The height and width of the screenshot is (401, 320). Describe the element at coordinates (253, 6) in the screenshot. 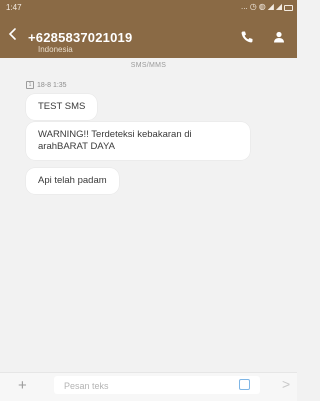

I see `alarm-icon: ◷` at that location.